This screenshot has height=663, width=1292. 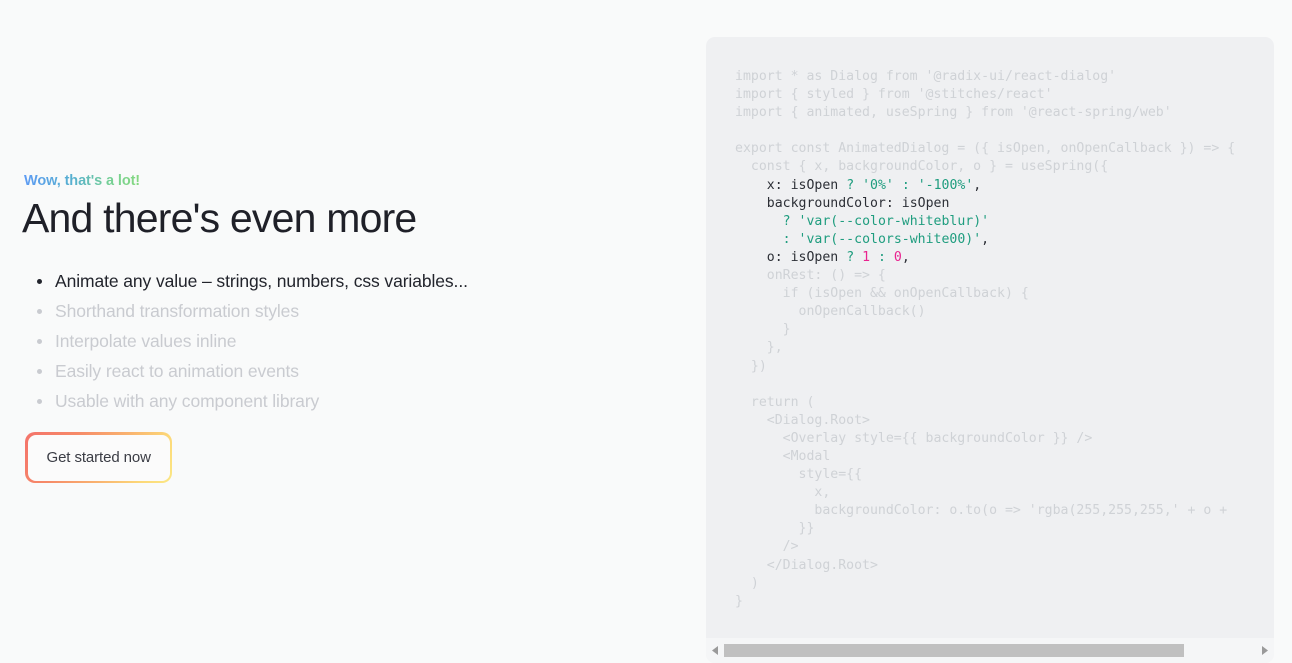 What do you see at coordinates (759, 348) in the screenshot?
I see `code-token: },` at bounding box center [759, 348].